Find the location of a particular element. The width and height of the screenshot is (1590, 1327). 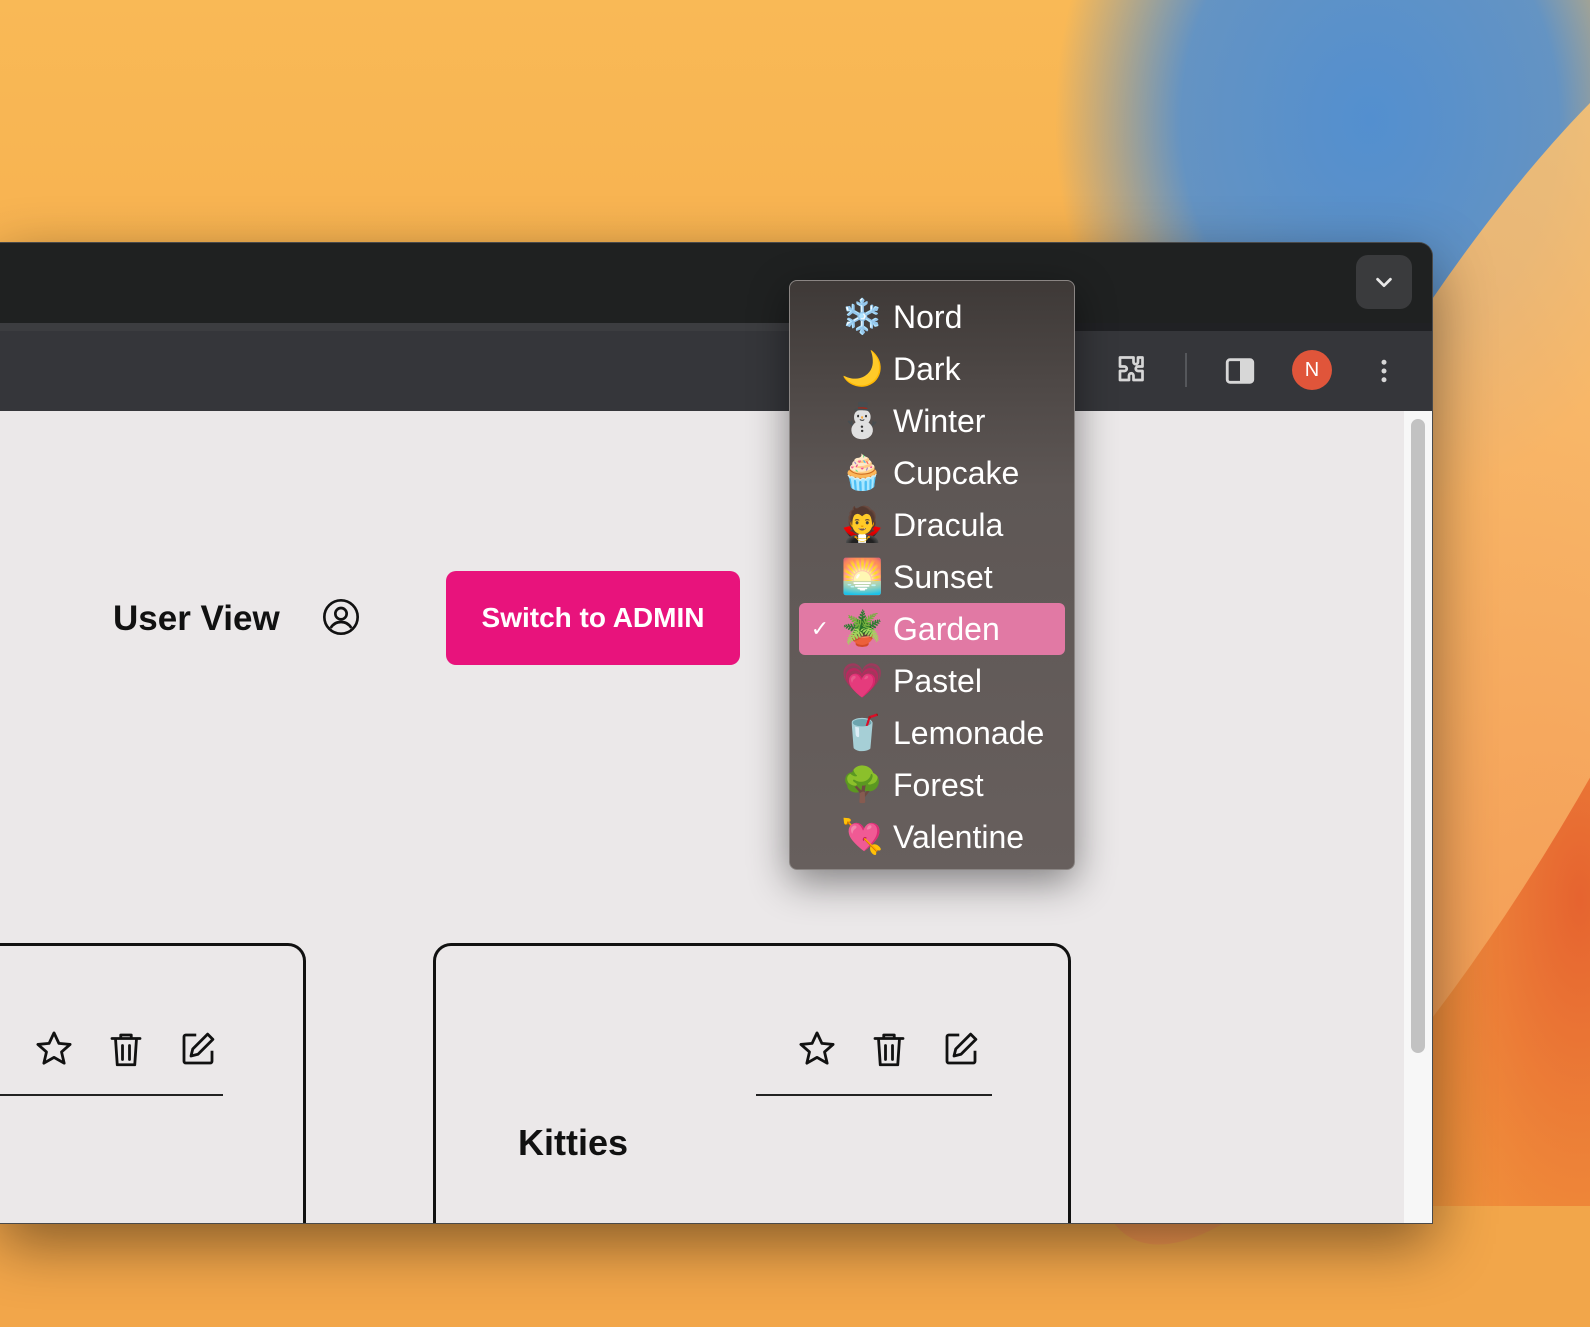

theme-option-dracula: 🧛 Dracula is located at coordinates (932, 525).